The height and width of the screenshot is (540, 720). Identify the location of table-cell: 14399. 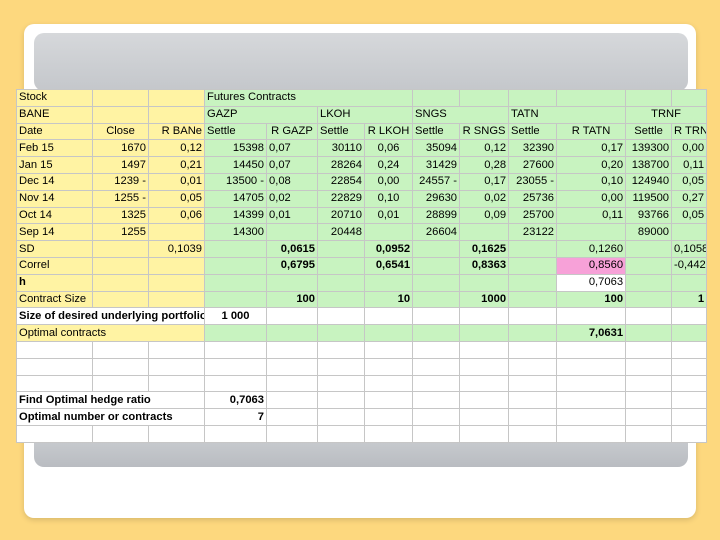
(235, 215).